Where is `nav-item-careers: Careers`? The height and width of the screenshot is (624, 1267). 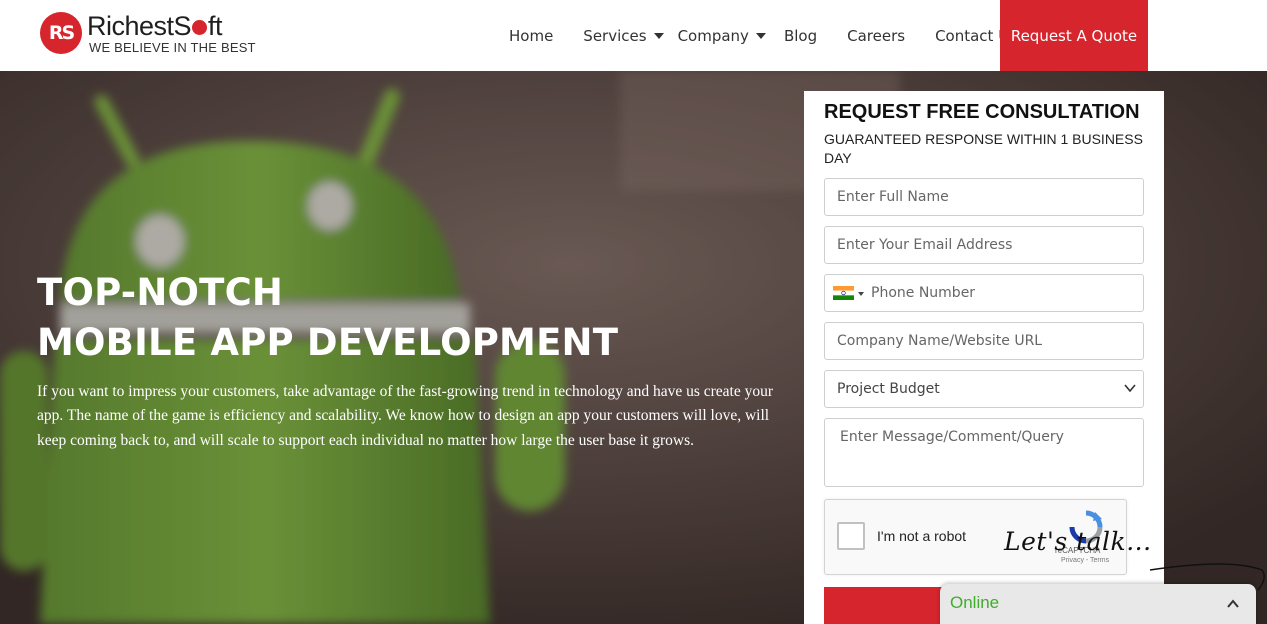 nav-item-careers: Careers is located at coordinates (876, 35).